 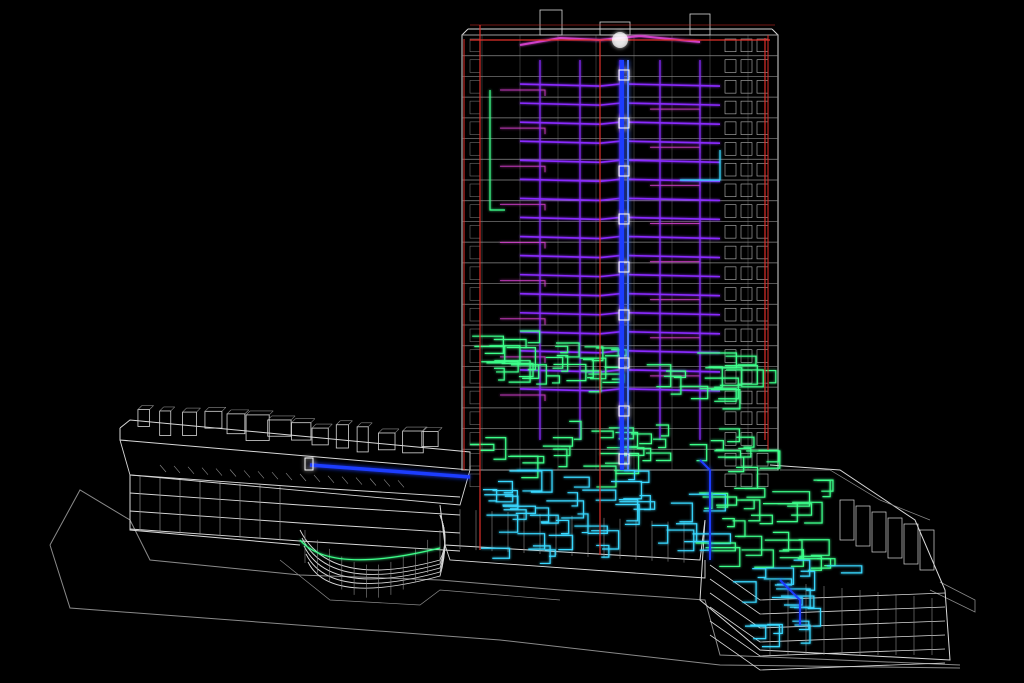 What do you see at coordinates (610, 237) in the screenshot?
I see `plumbing-system` at bounding box center [610, 237].